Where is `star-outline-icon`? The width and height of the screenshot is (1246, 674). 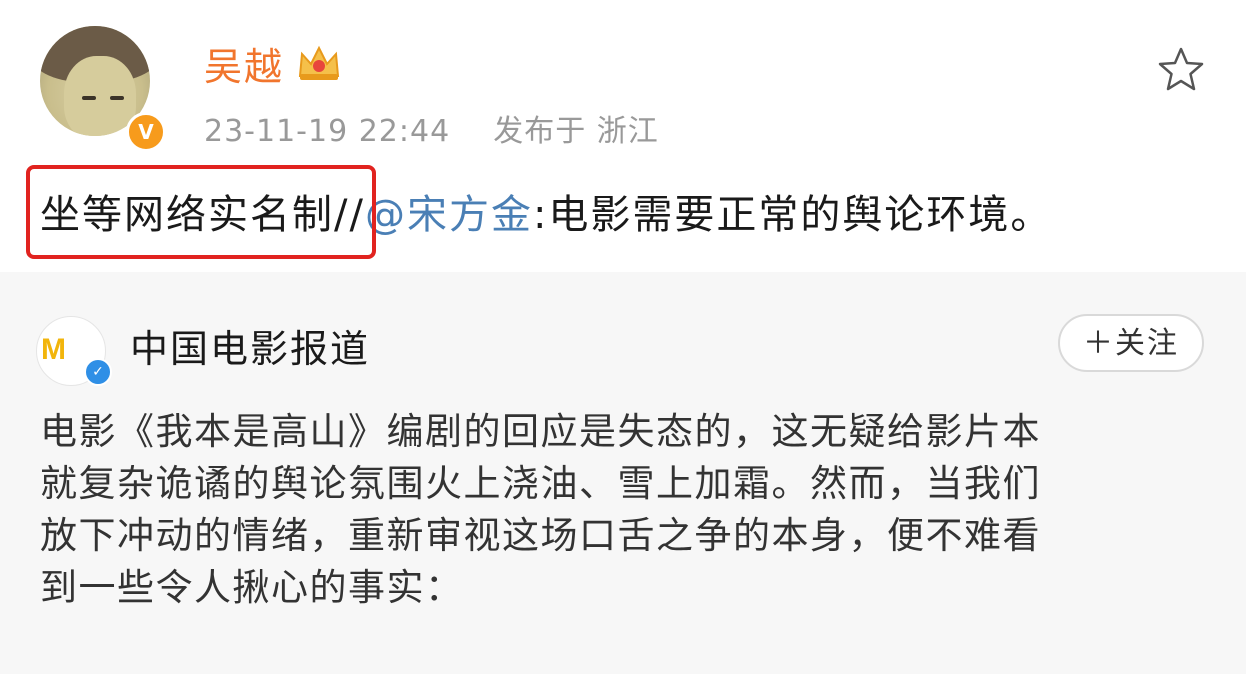 star-outline-icon is located at coordinates (1181, 69).